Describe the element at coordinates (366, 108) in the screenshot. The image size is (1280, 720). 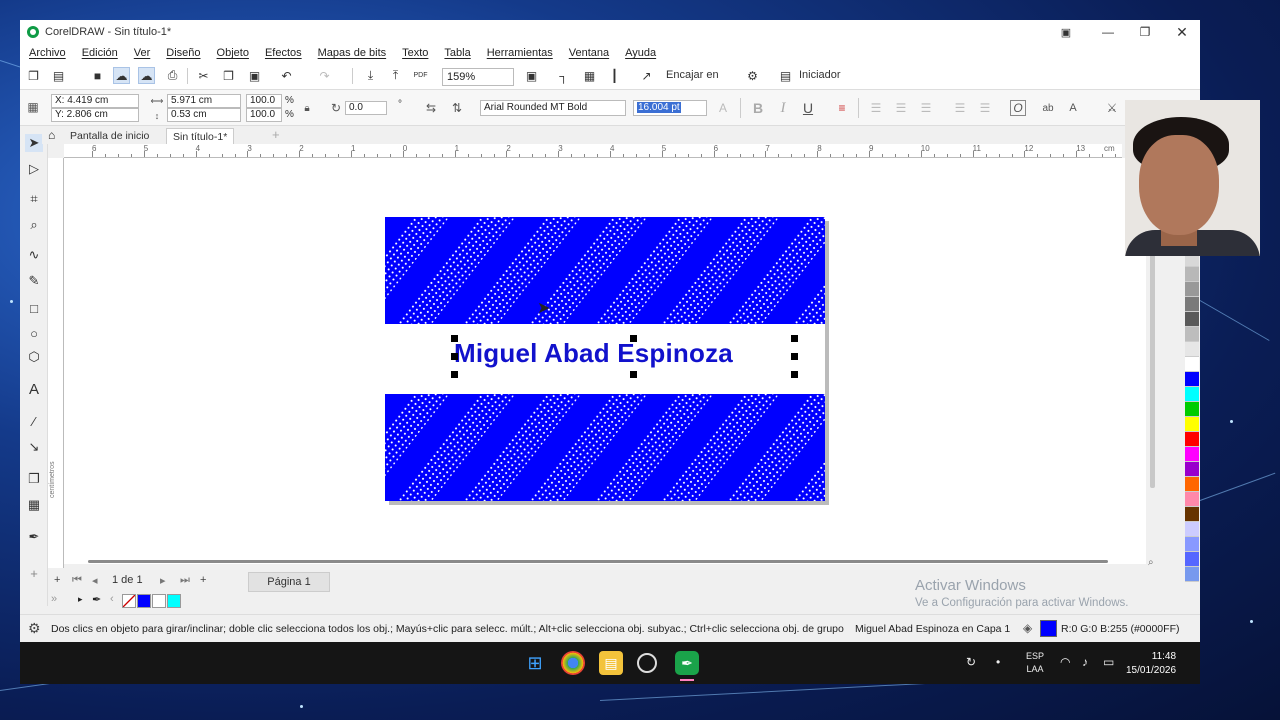
I see `rotation-angle-field: 0.0` at that location.